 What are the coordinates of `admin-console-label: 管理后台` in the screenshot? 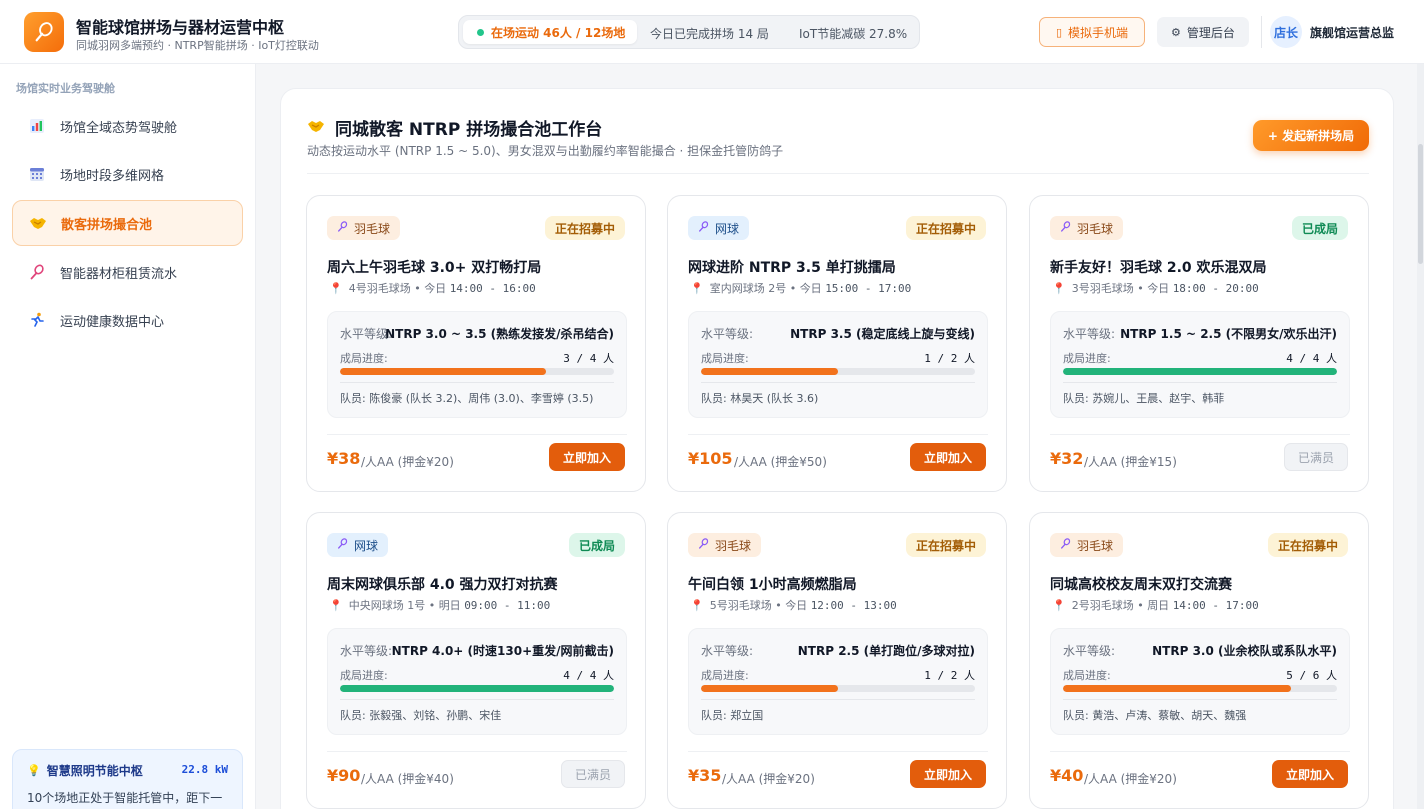 It's located at (1210, 32).